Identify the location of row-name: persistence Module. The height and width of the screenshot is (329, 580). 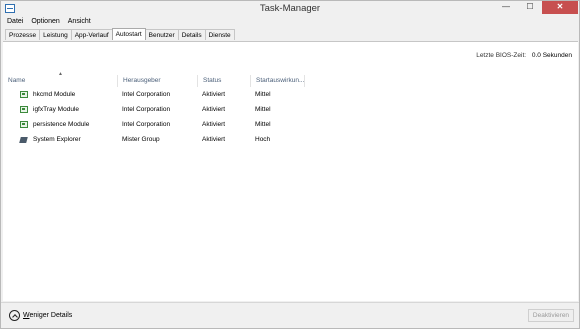
(61, 124).